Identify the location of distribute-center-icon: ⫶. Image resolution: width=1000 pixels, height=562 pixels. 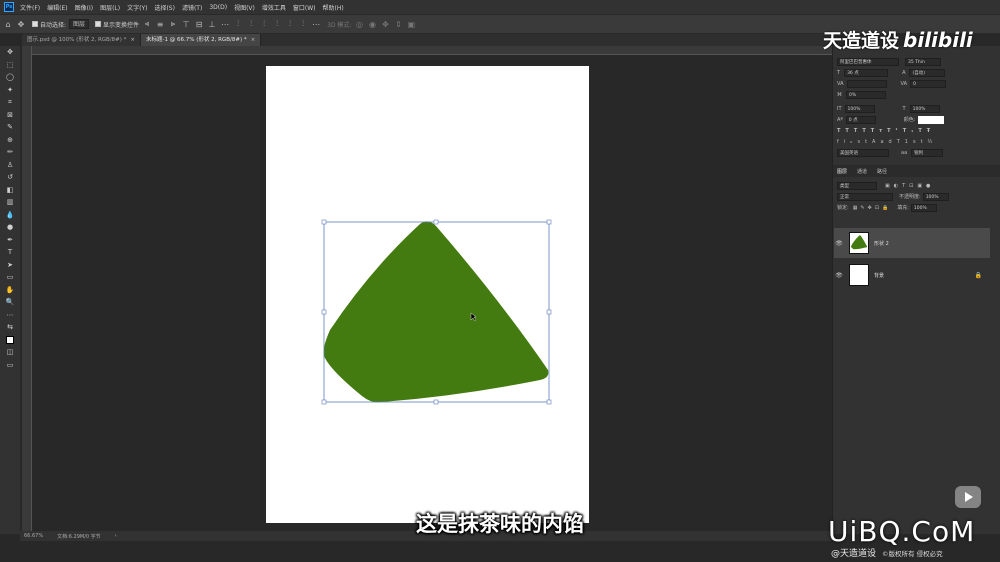
(251, 24).